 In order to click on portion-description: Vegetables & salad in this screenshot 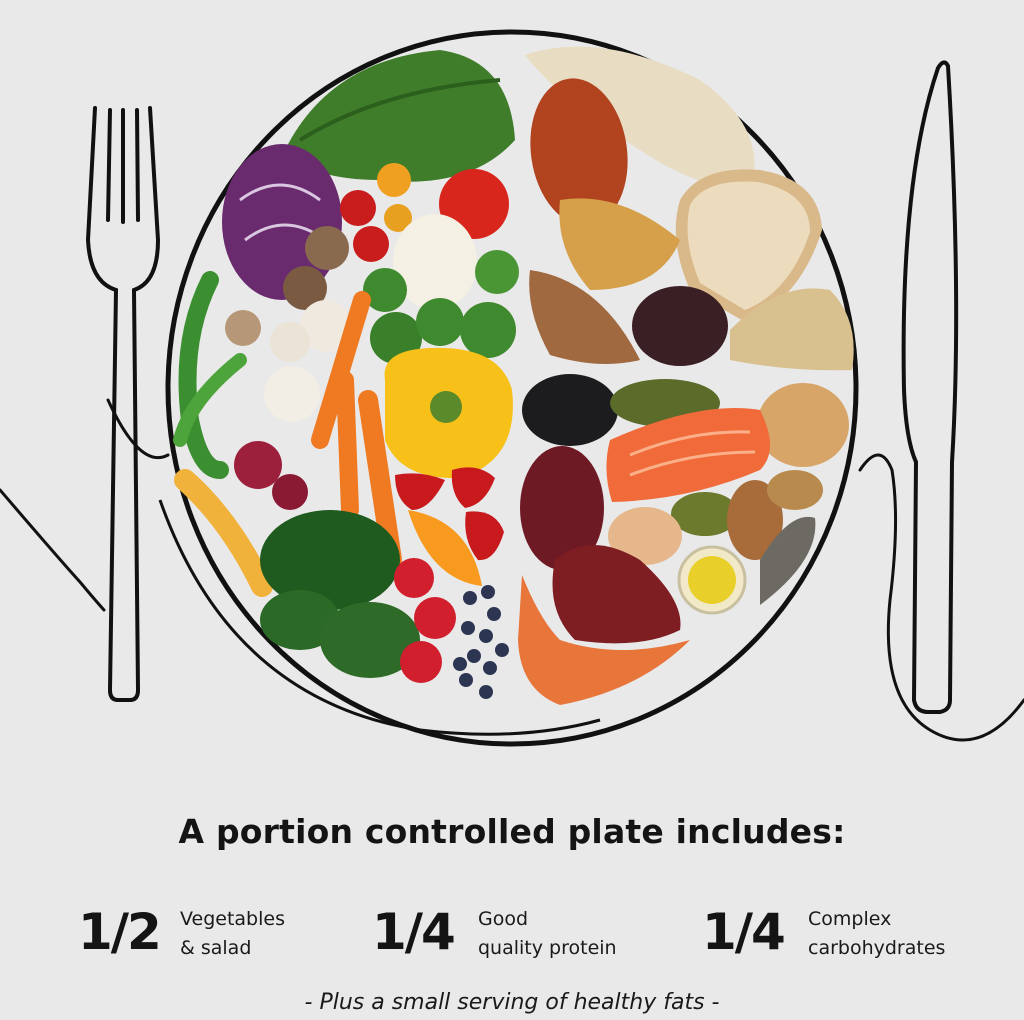, I will do `click(232, 934)`.